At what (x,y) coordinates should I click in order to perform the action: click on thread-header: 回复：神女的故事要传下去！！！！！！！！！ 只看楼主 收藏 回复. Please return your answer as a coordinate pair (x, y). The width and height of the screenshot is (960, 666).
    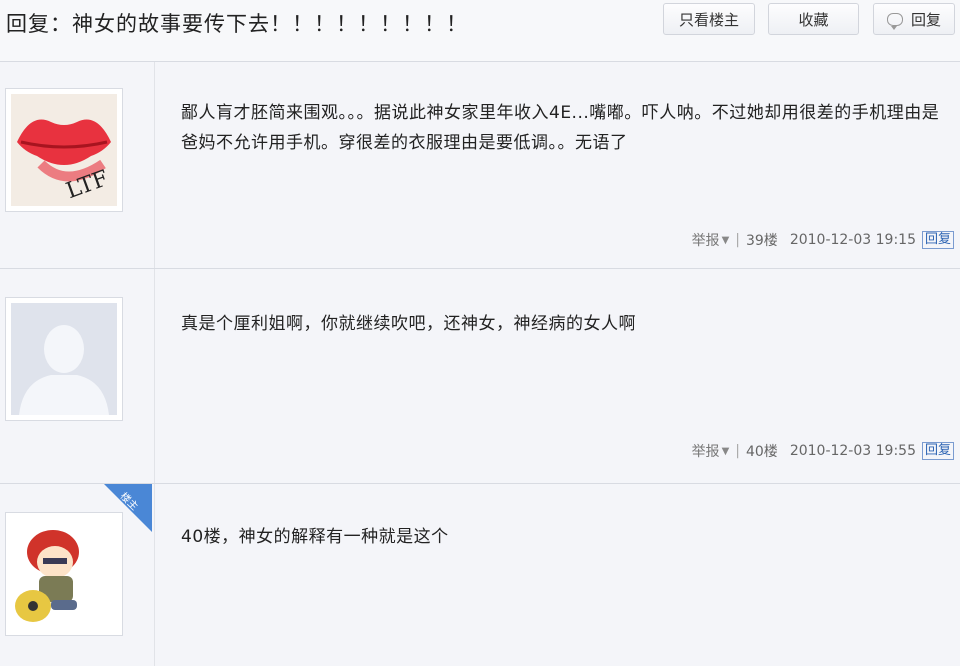
    Looking at the image, I should click on (480, 31).